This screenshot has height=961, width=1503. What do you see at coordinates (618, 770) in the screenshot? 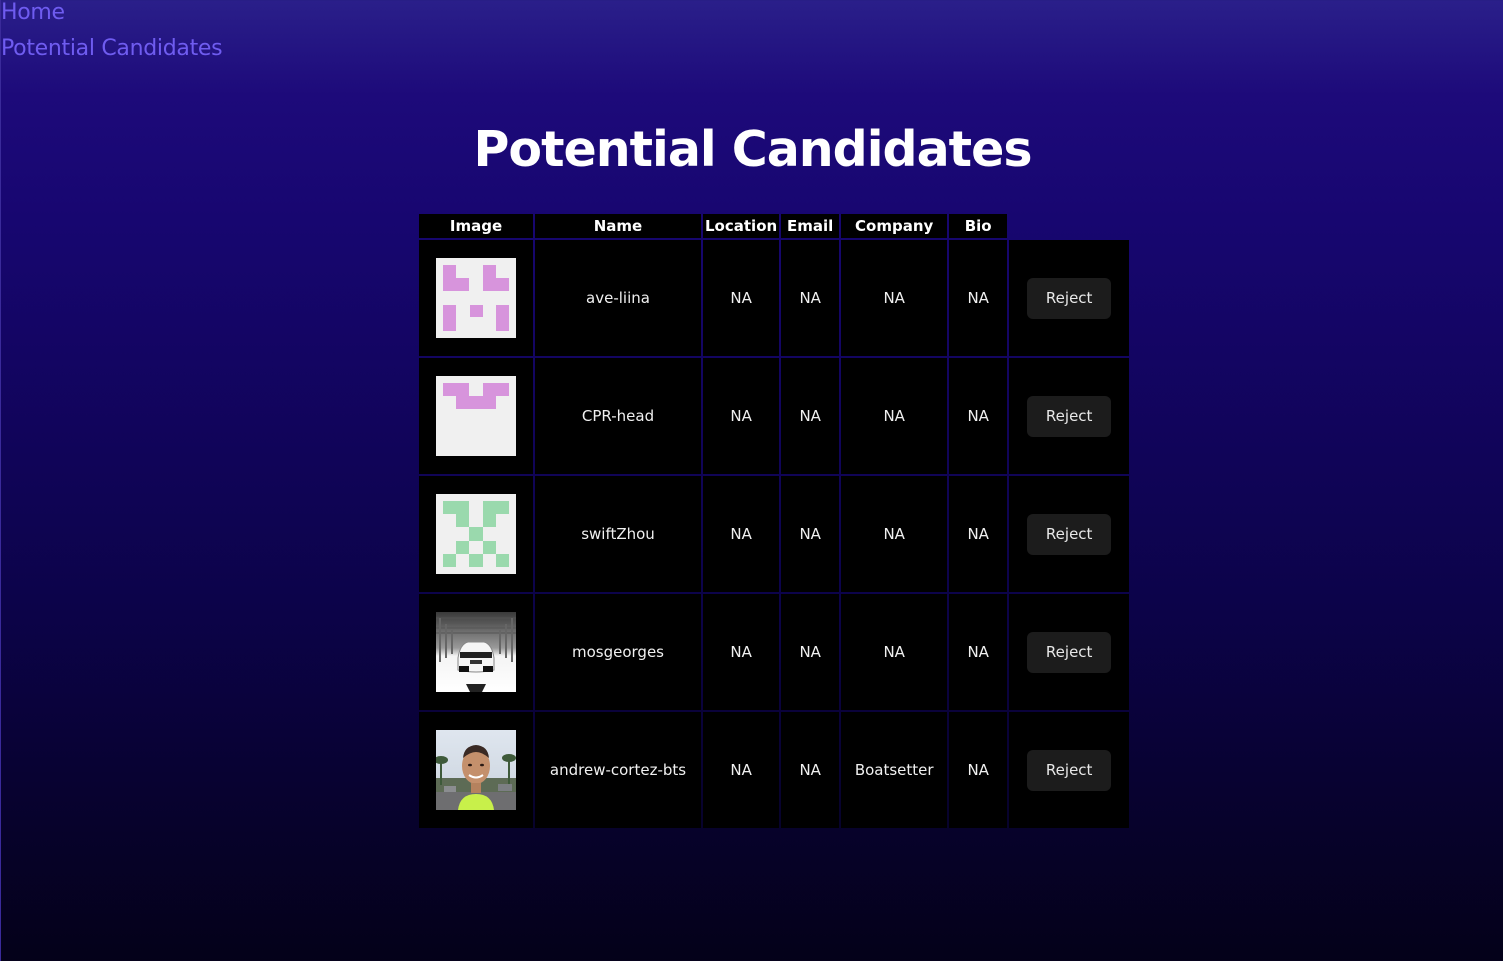
I see `candidate-name: andrew-cortez-bts` at bounding box center [618, 770].